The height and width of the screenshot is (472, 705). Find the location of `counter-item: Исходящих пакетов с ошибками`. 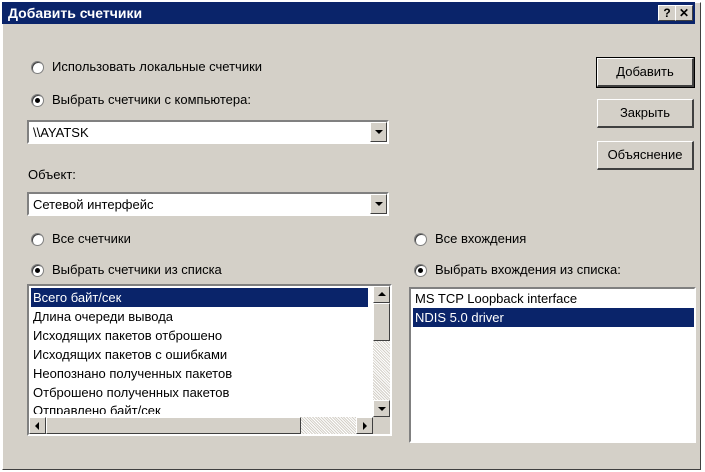

counter-item: Исходящих пакетов с ошибками is located at coordinates (129, 354).